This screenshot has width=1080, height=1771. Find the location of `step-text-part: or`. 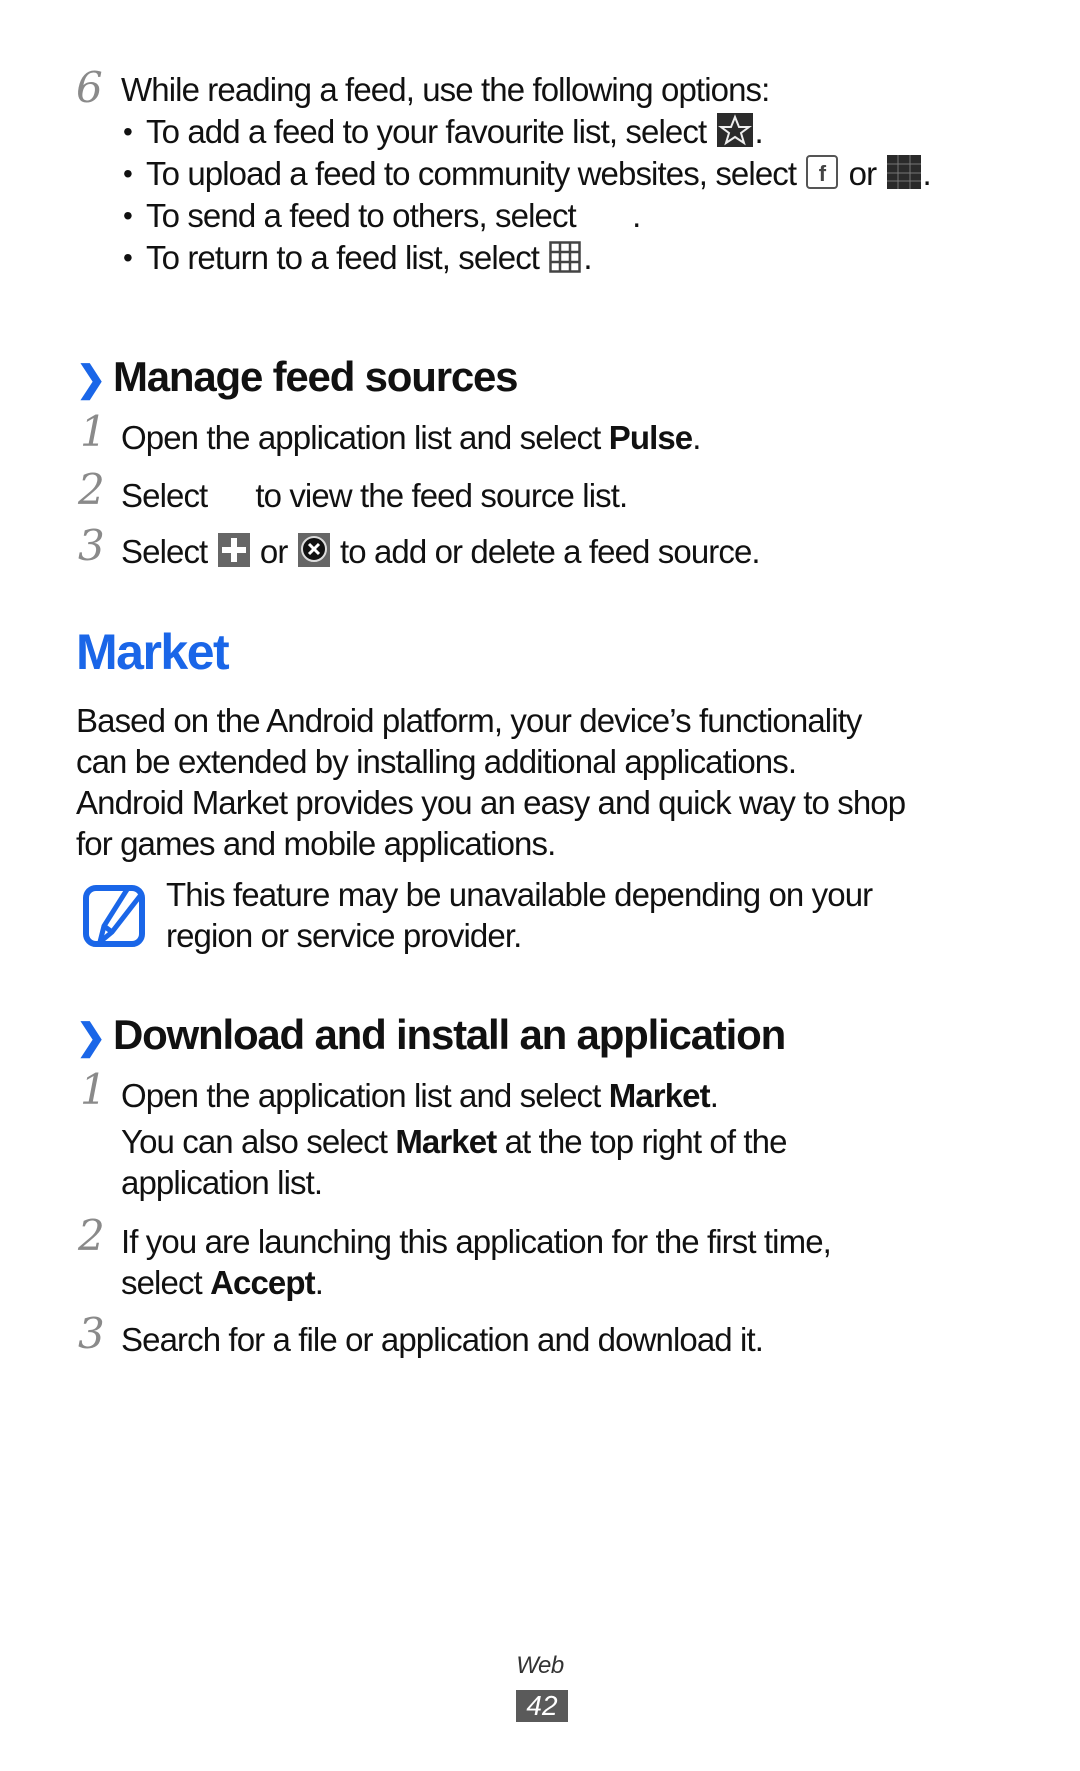

step-text-part: or is located at coordinates (273, 551).